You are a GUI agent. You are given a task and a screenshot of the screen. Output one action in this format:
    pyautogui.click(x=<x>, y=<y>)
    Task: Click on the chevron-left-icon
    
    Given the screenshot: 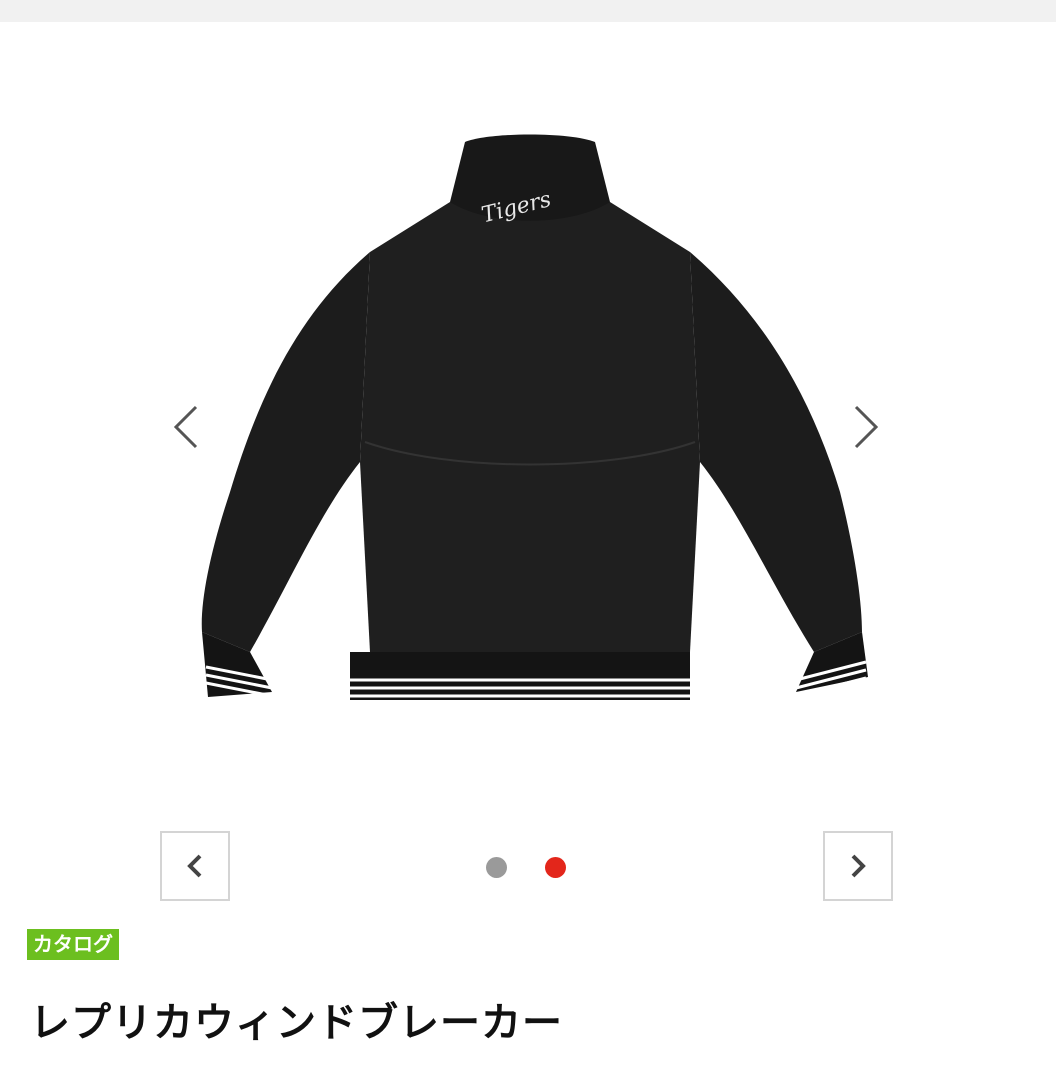 What is the action you would take?
    pyautogui.click(x=194, y=866)
    